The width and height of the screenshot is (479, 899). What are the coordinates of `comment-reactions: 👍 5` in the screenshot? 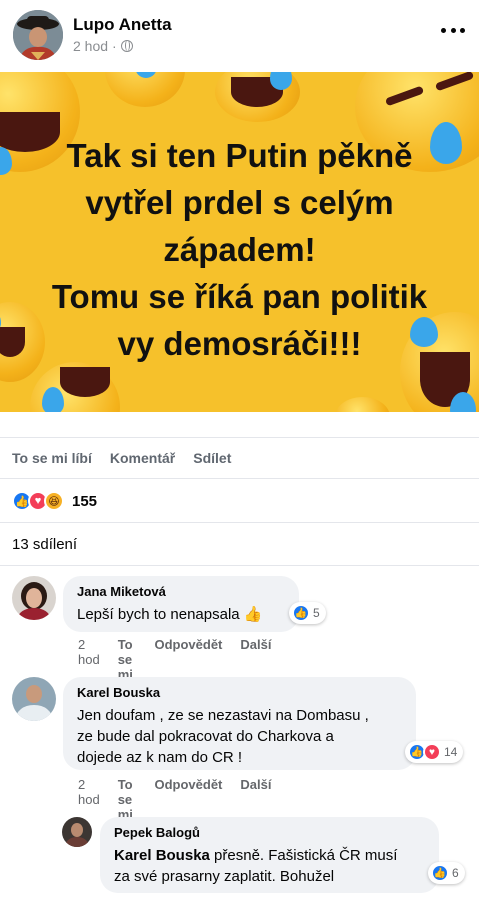 It's located at (307, 613).